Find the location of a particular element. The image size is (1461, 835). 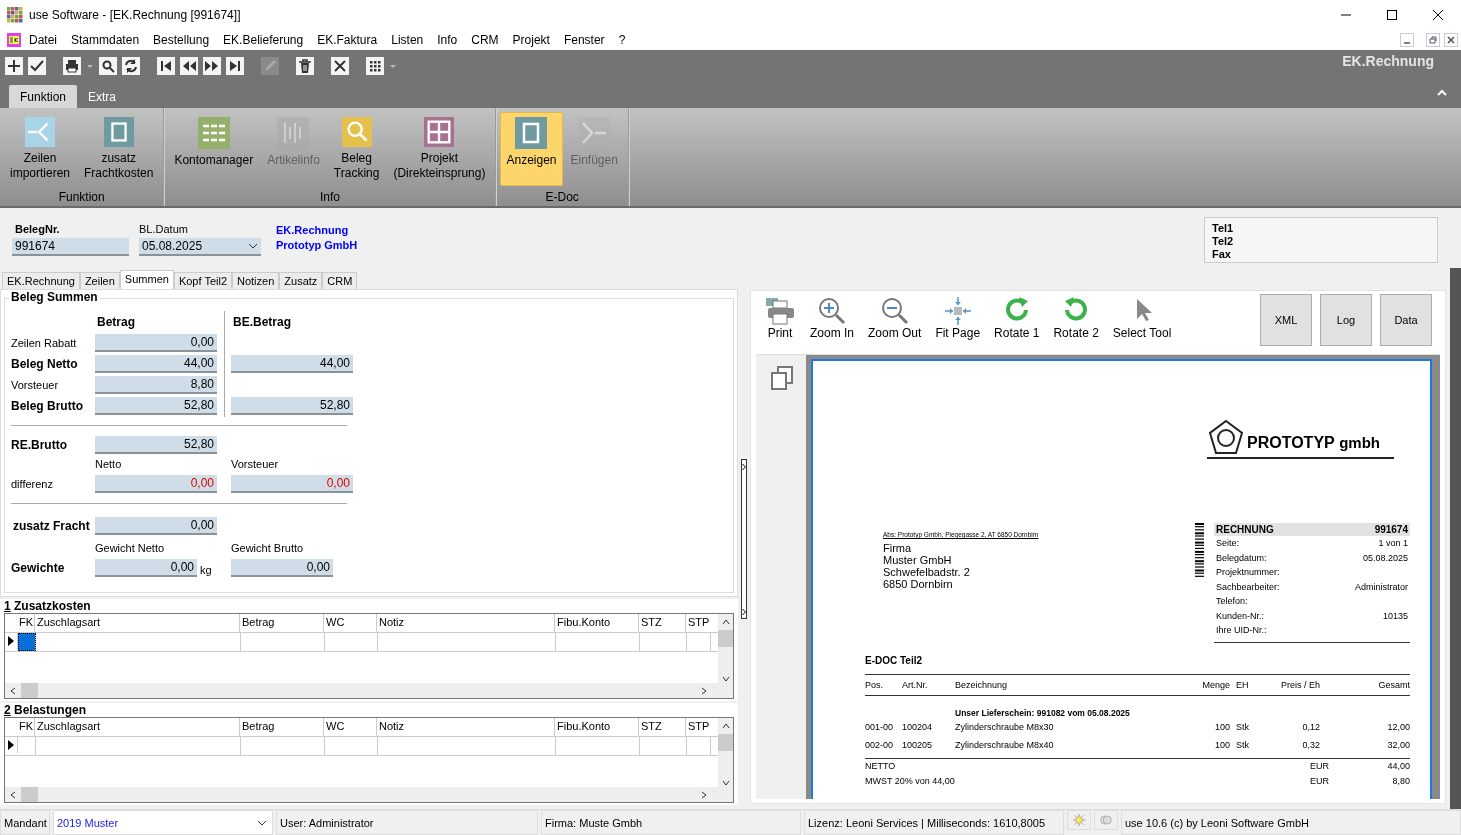

column-header: Art.Nr. is located at coordinates (915, 684).